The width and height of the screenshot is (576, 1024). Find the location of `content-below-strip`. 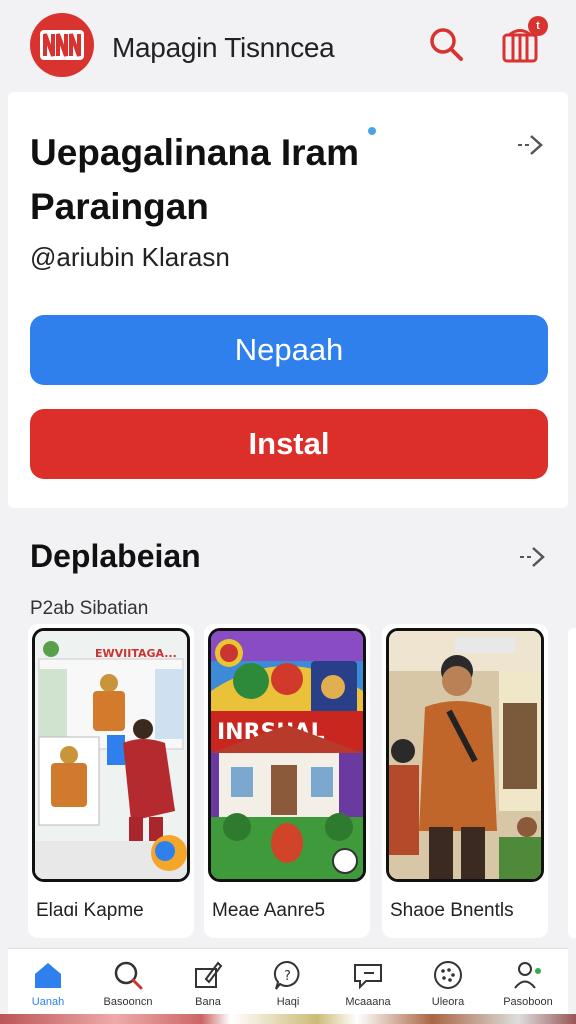

content-below-strip is located at coordinates (288, 1019).